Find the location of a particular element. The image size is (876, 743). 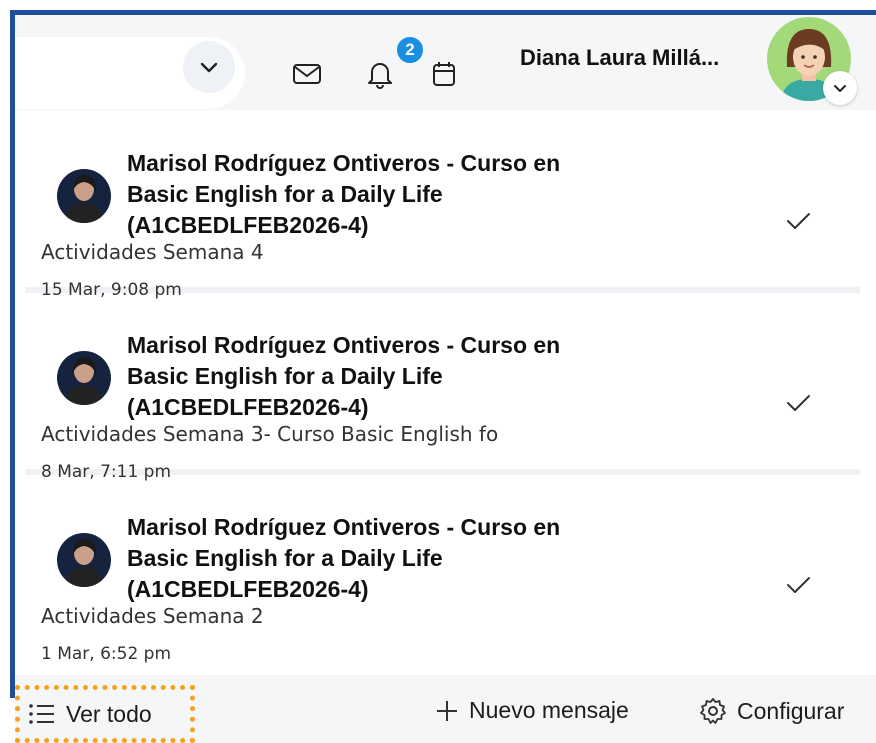

settings-label: Configurar is located at coordinates (791, 710).